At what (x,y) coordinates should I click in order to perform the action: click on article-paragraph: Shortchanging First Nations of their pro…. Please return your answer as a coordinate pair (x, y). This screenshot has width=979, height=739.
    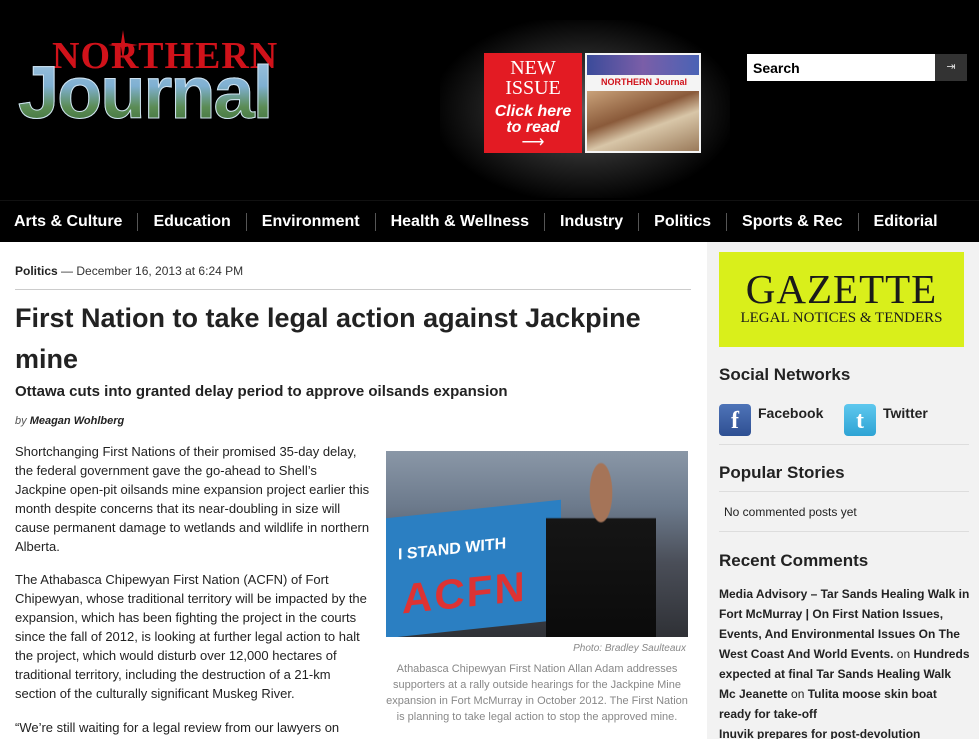
    Looking at the image, I should click on (192, 499).